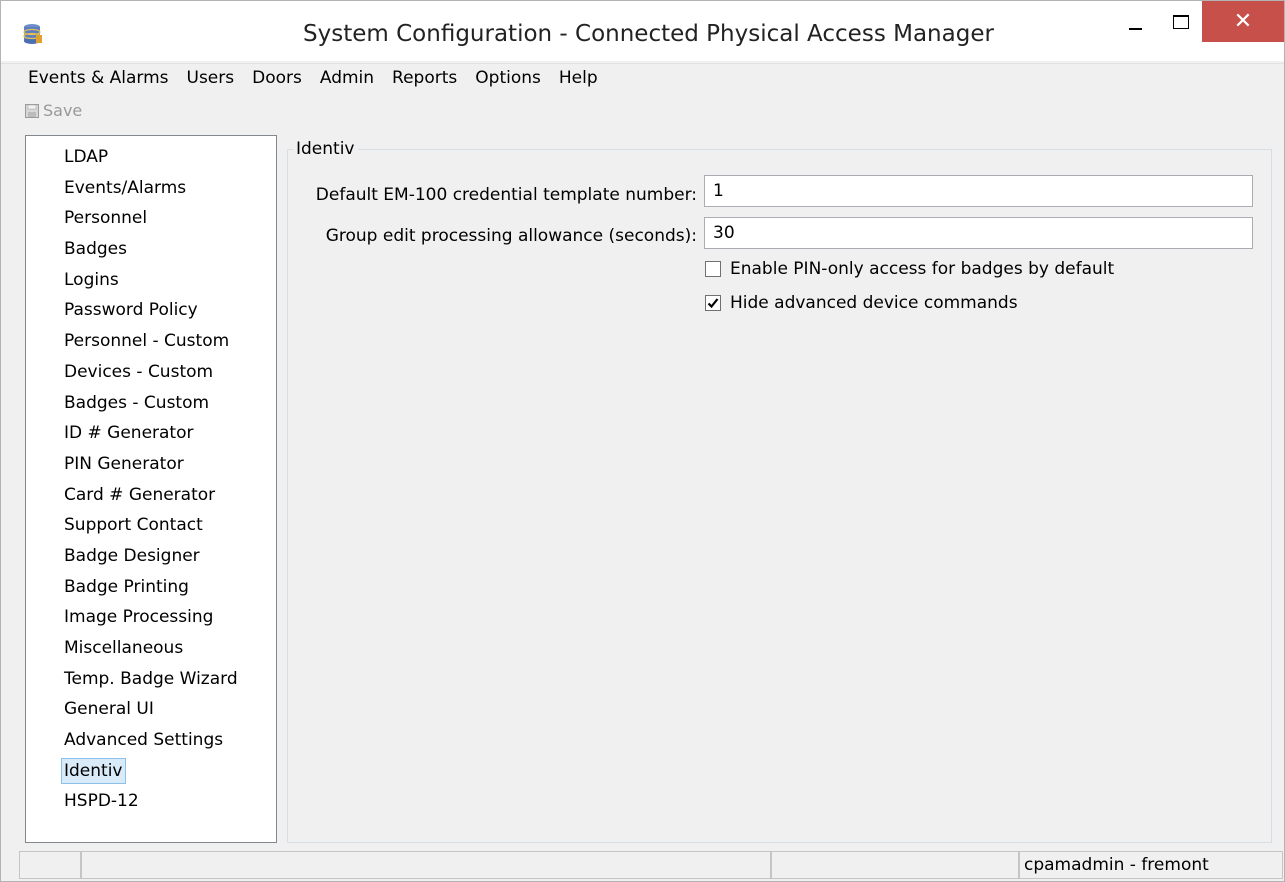  What do you see at coordinates (144, 740) in the screenshot?
I see `sidebar-item-label: Advanced Settings` at bounding box center [144, 740].